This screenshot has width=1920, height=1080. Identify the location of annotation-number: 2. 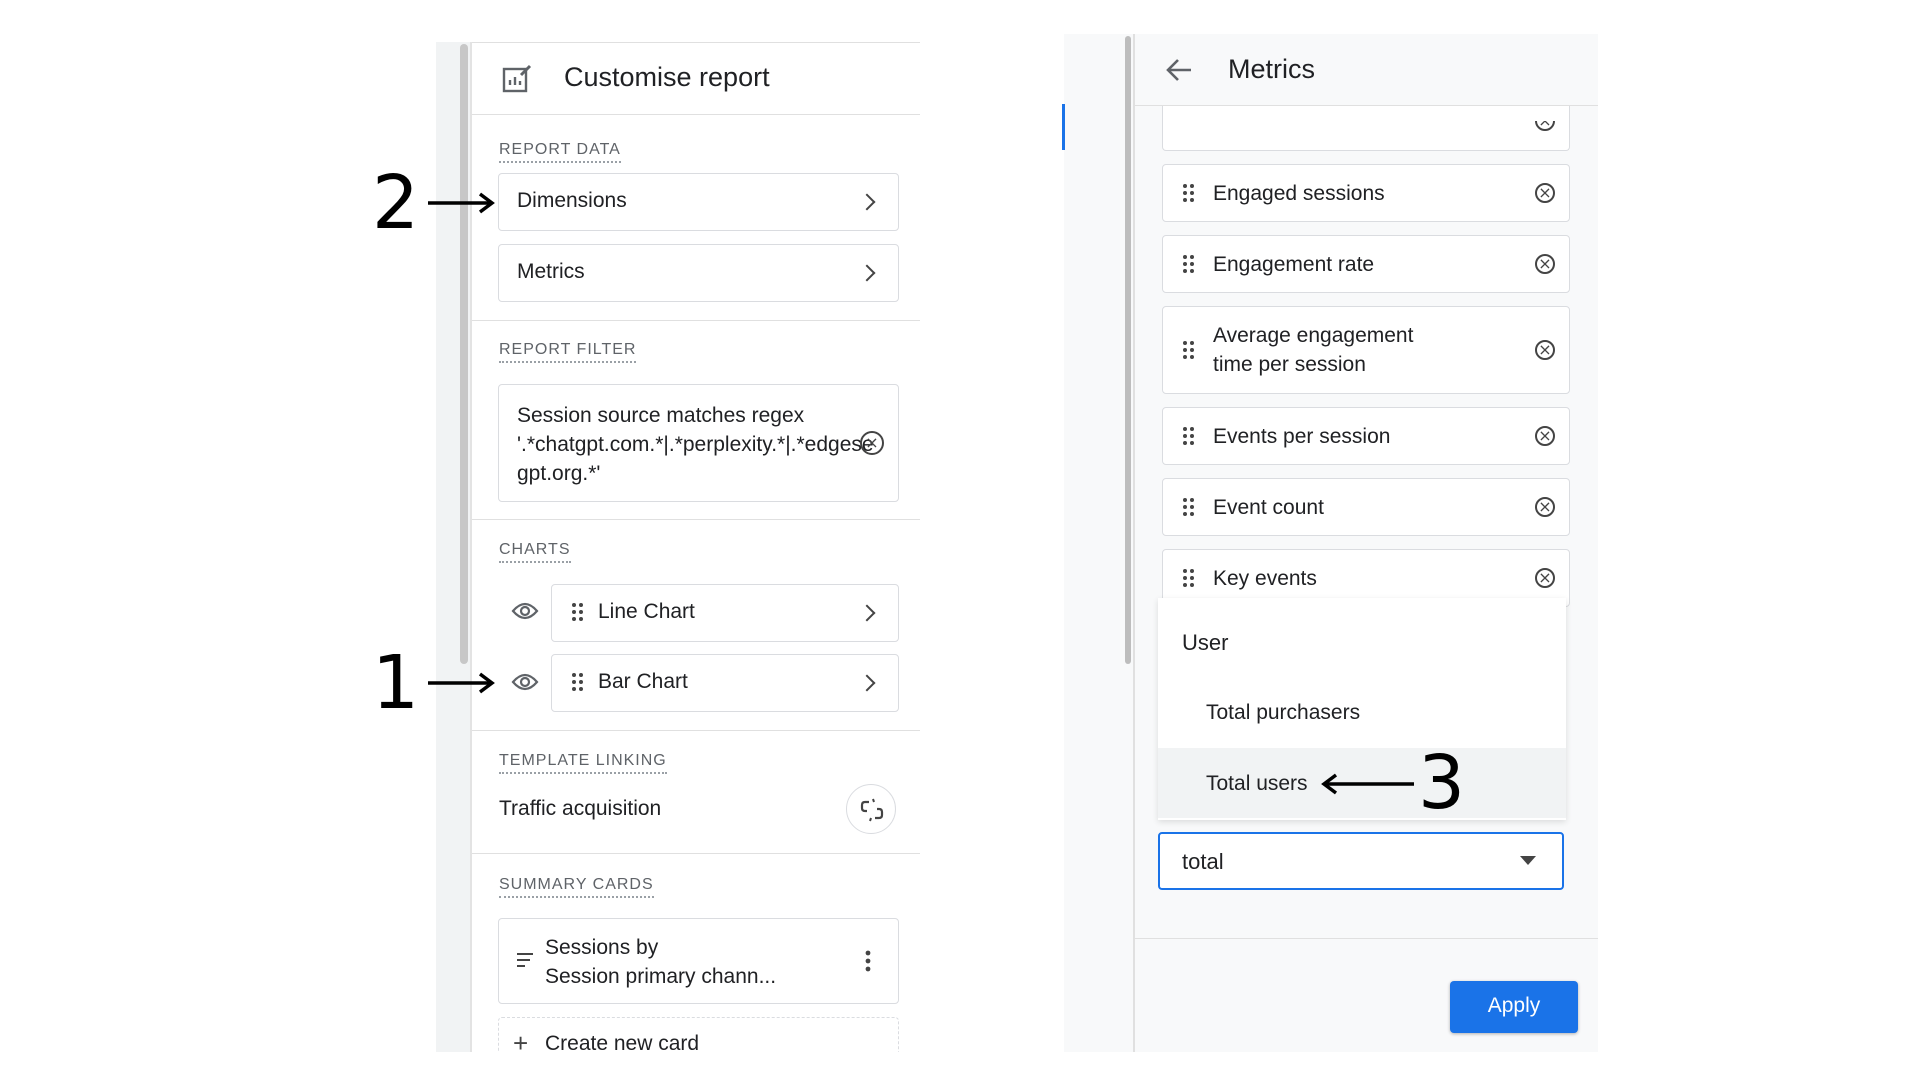
(396, 203).